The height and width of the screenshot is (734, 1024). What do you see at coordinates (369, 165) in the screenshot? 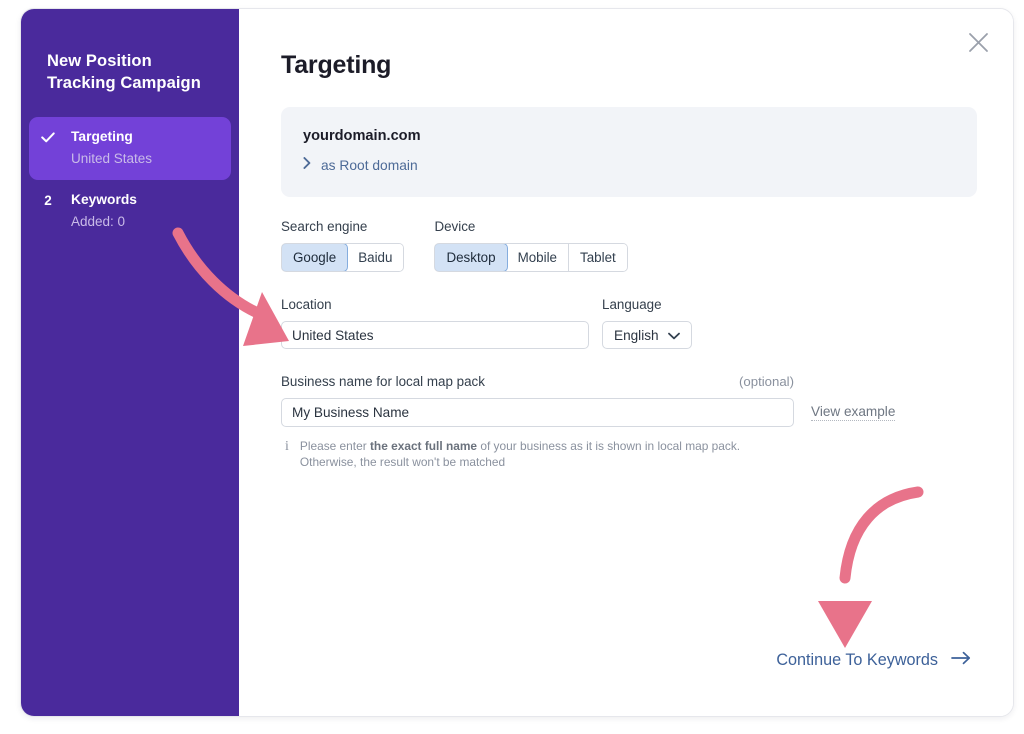
I see `domain-type-label: as Root domain` at bounding box center [369, 165].